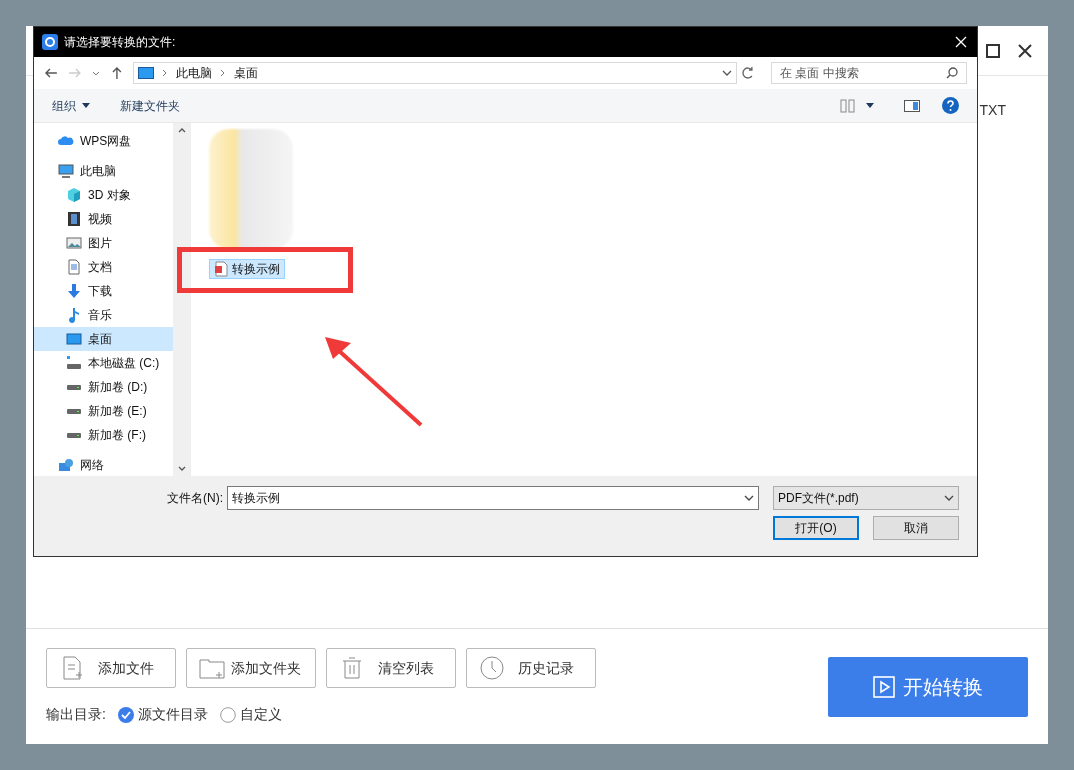 This screenshot has height=770, width=1074. Describe the element at coordinates (103, 141) in the screenshot. I see `sidebar-item: WPS网盘` at that location.